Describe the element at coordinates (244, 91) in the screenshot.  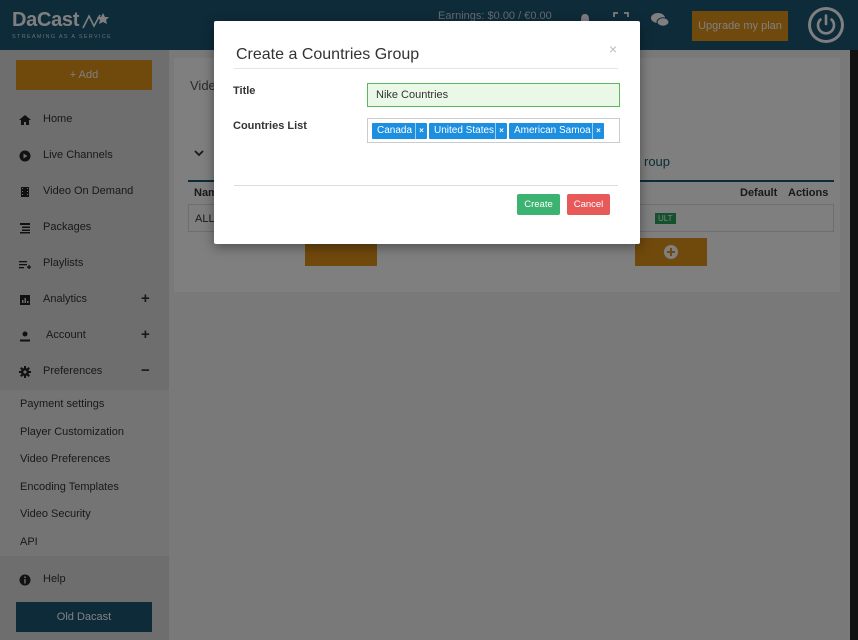
I see `title-label: Title` at that location.